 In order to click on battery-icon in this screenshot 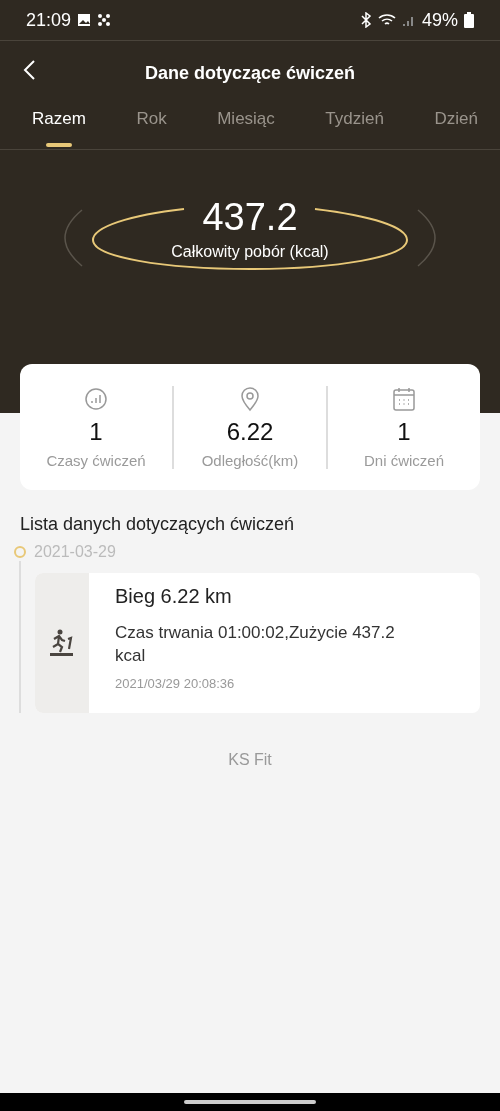, I will do `click(469, 20)`.